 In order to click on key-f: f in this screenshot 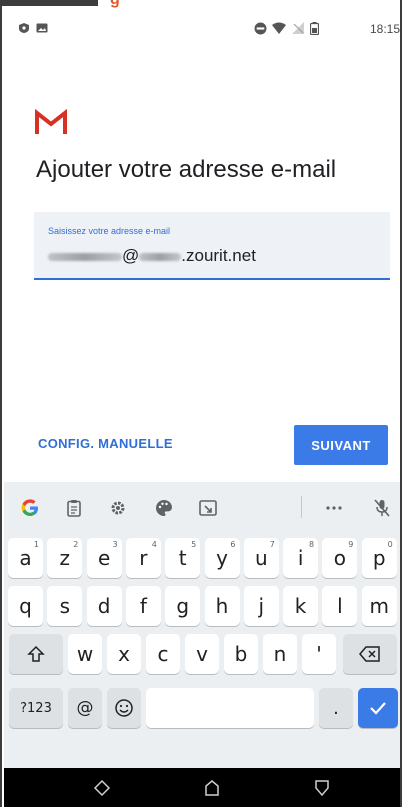, I will do `click(143, 606)`.